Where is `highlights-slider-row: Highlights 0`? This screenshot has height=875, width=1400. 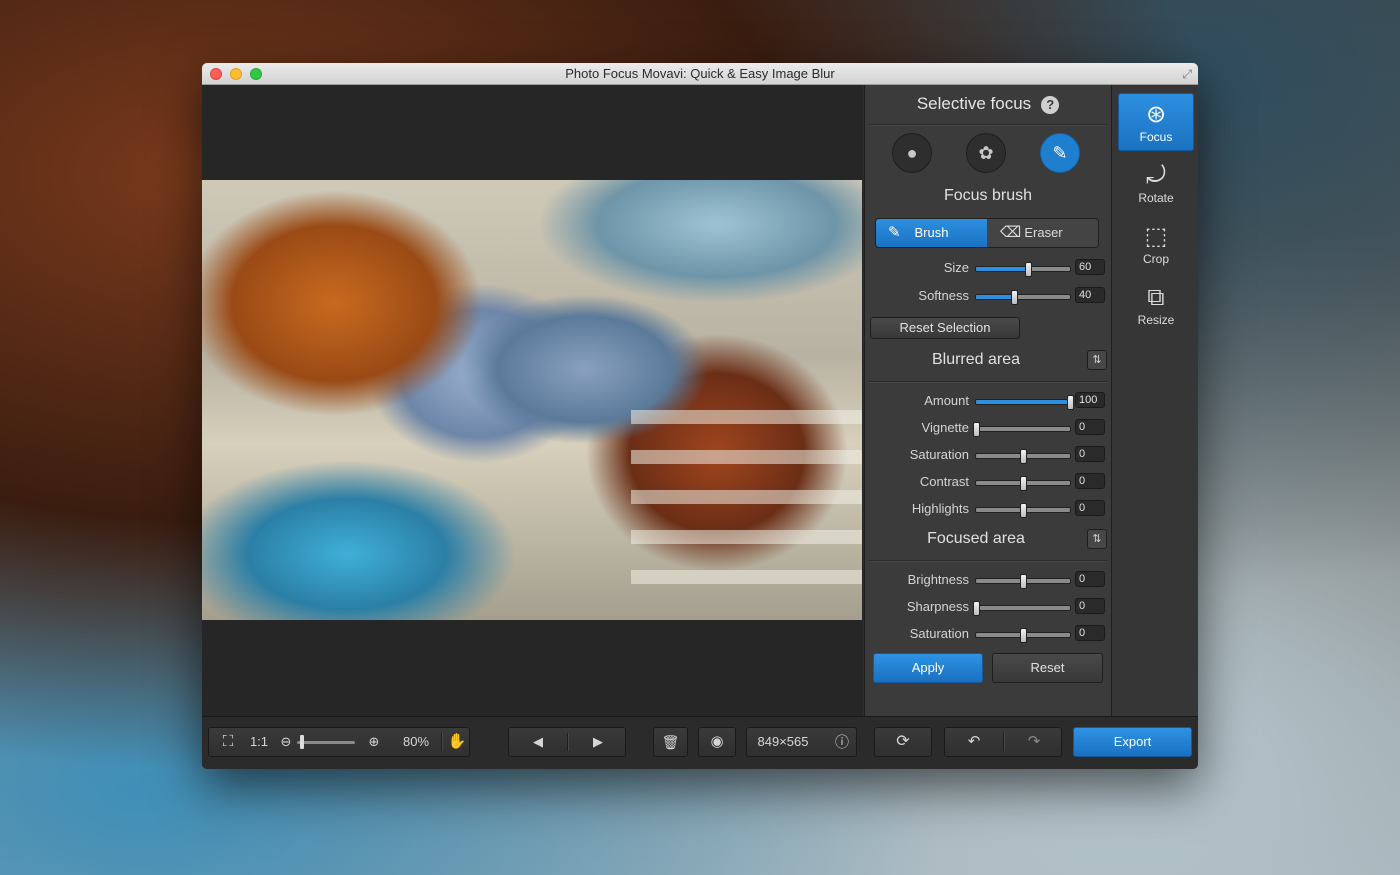 highlights-slider-row: Highlights 0 is located at coordinates (988, 509).